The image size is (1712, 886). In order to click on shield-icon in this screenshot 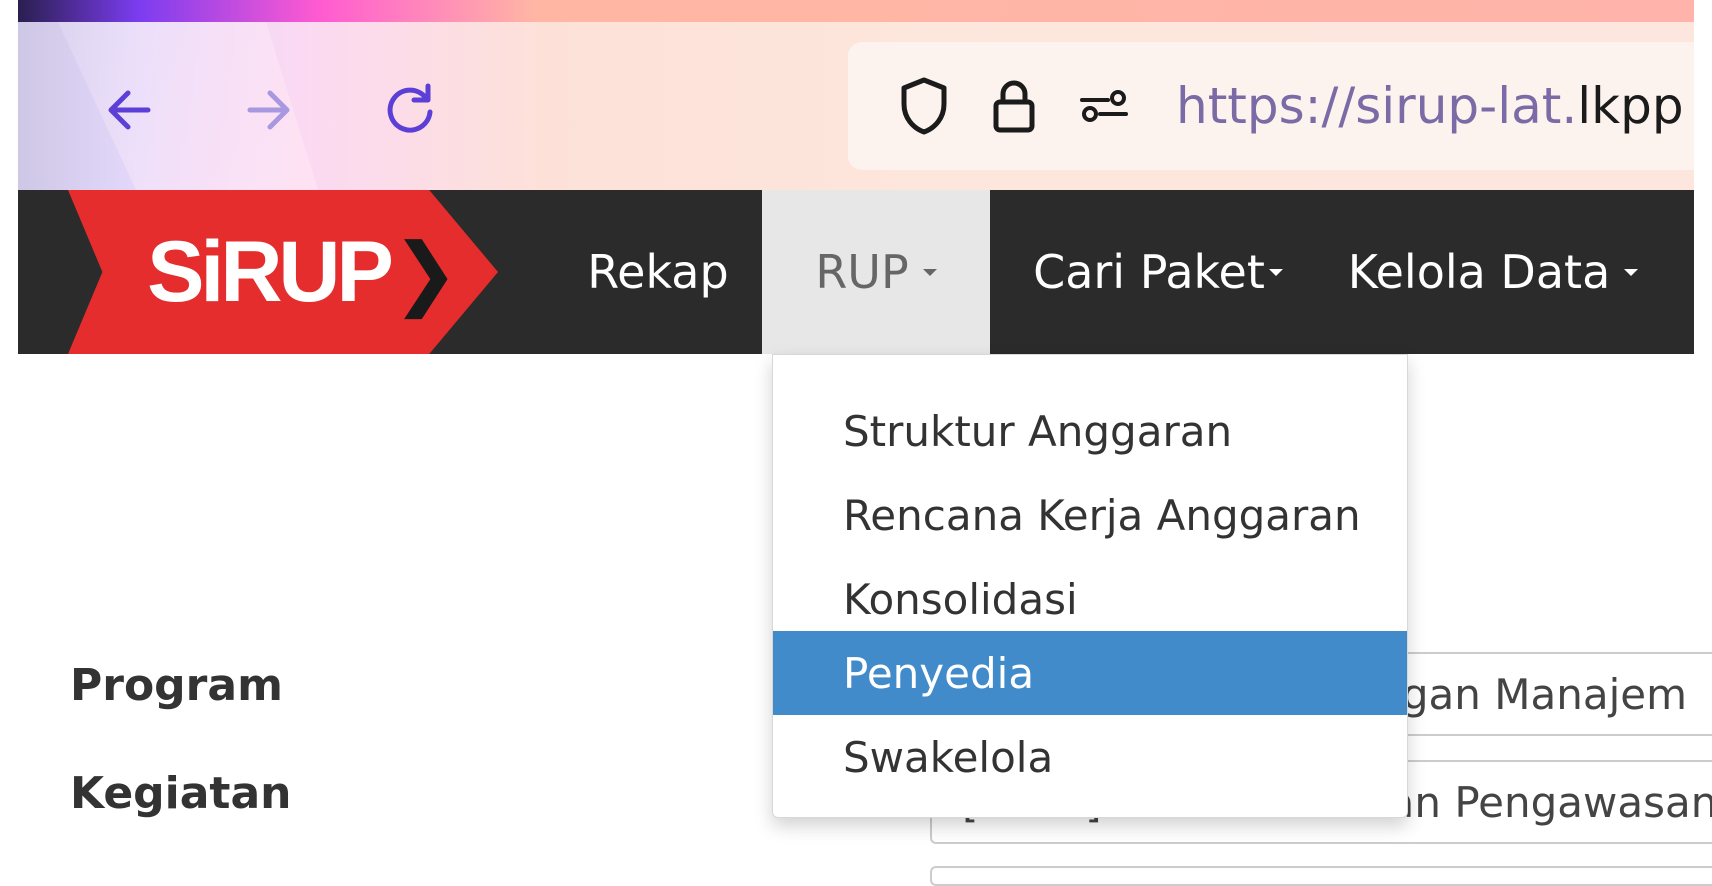, I will do `click(924, 106)`.